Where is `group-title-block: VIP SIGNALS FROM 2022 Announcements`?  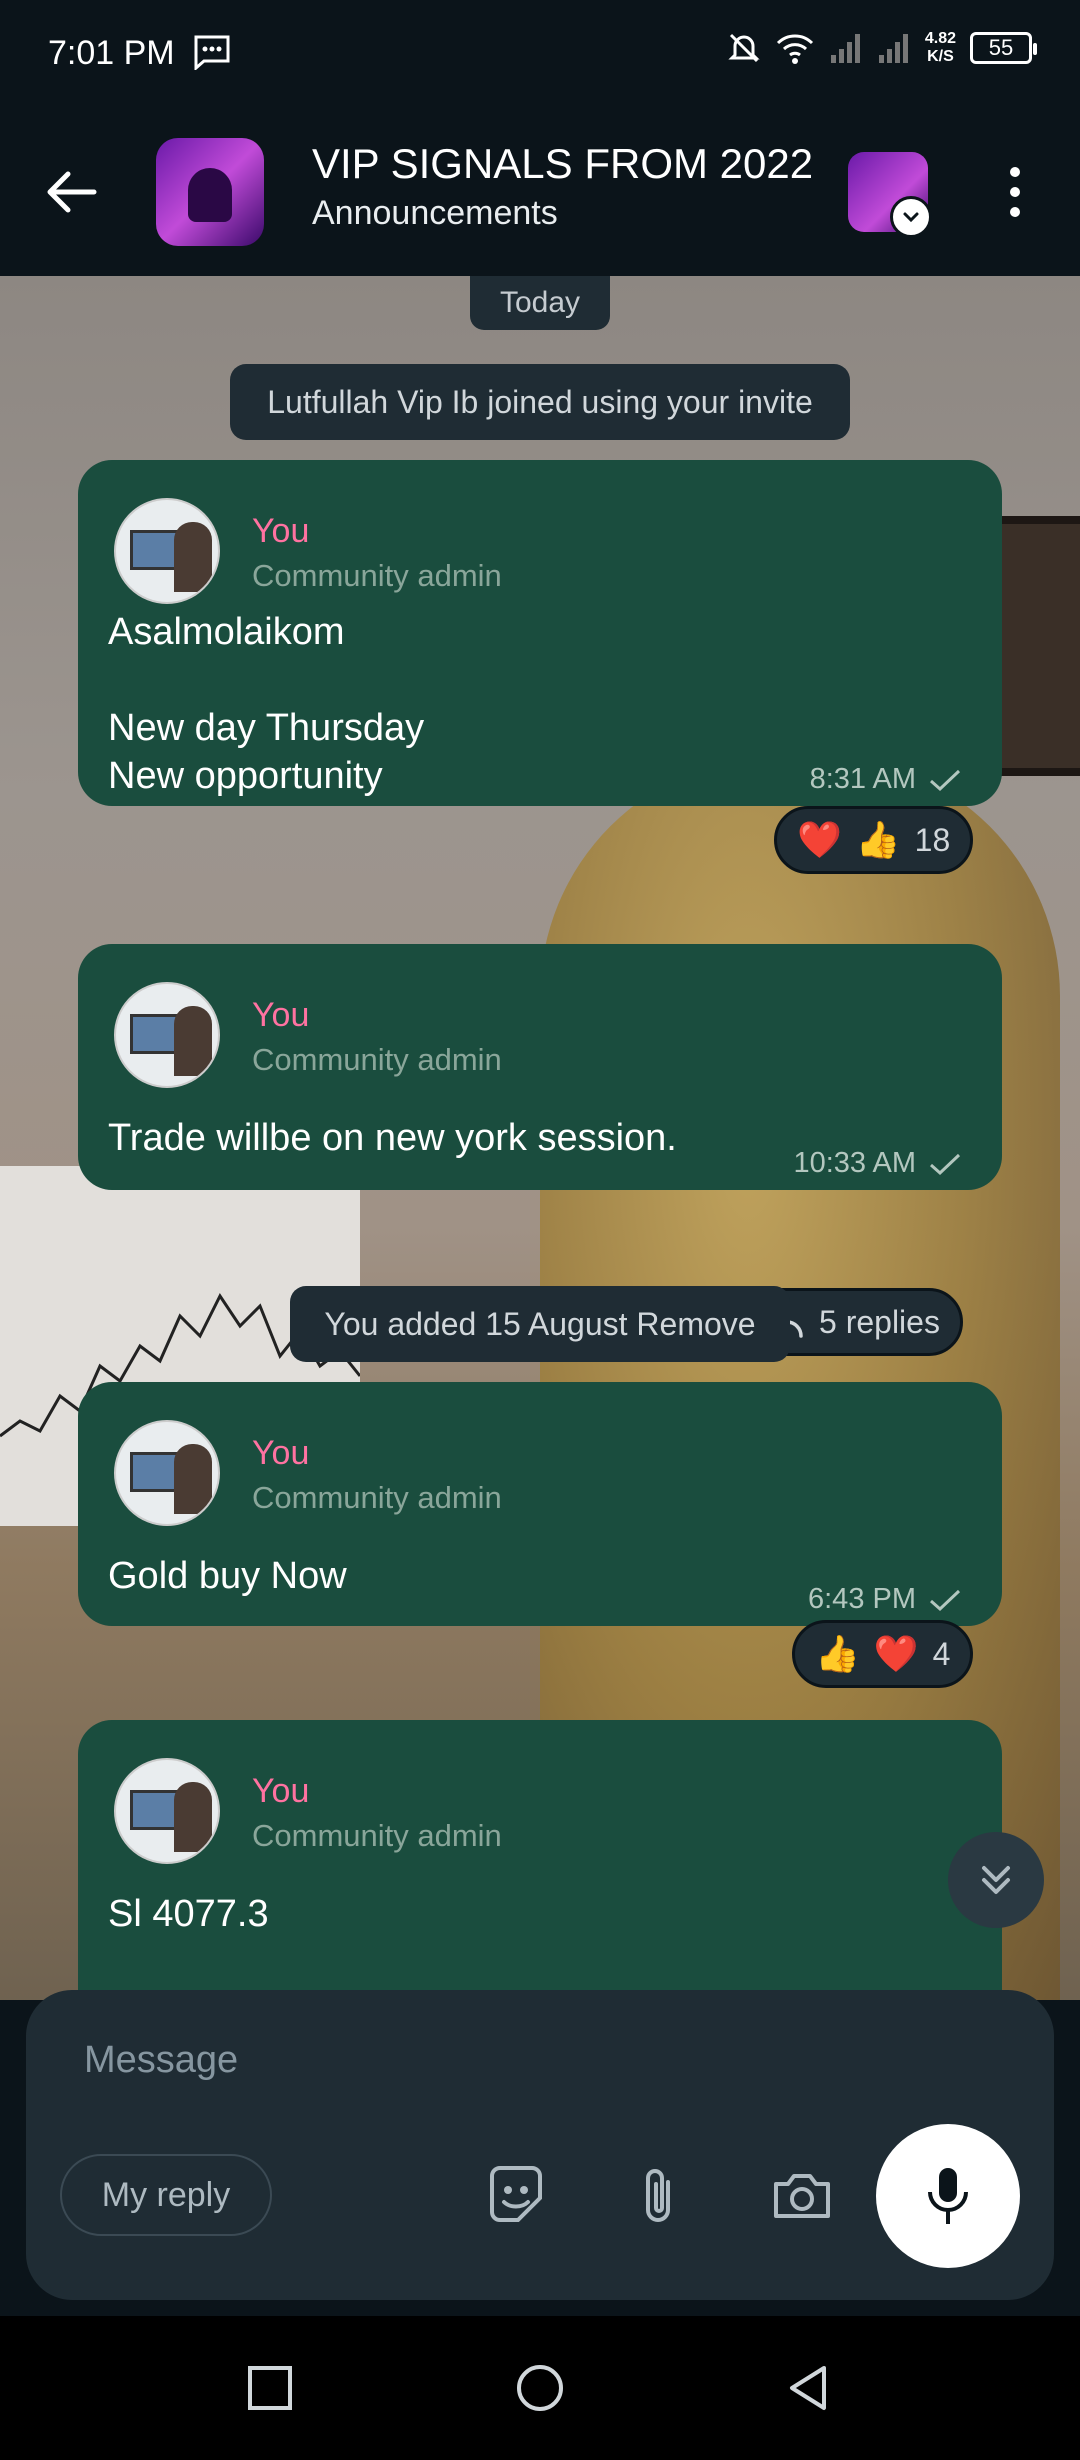 group-title-block: VIP SIGNALS FROM 2022 Announcements is located at coordinates (562, 186).